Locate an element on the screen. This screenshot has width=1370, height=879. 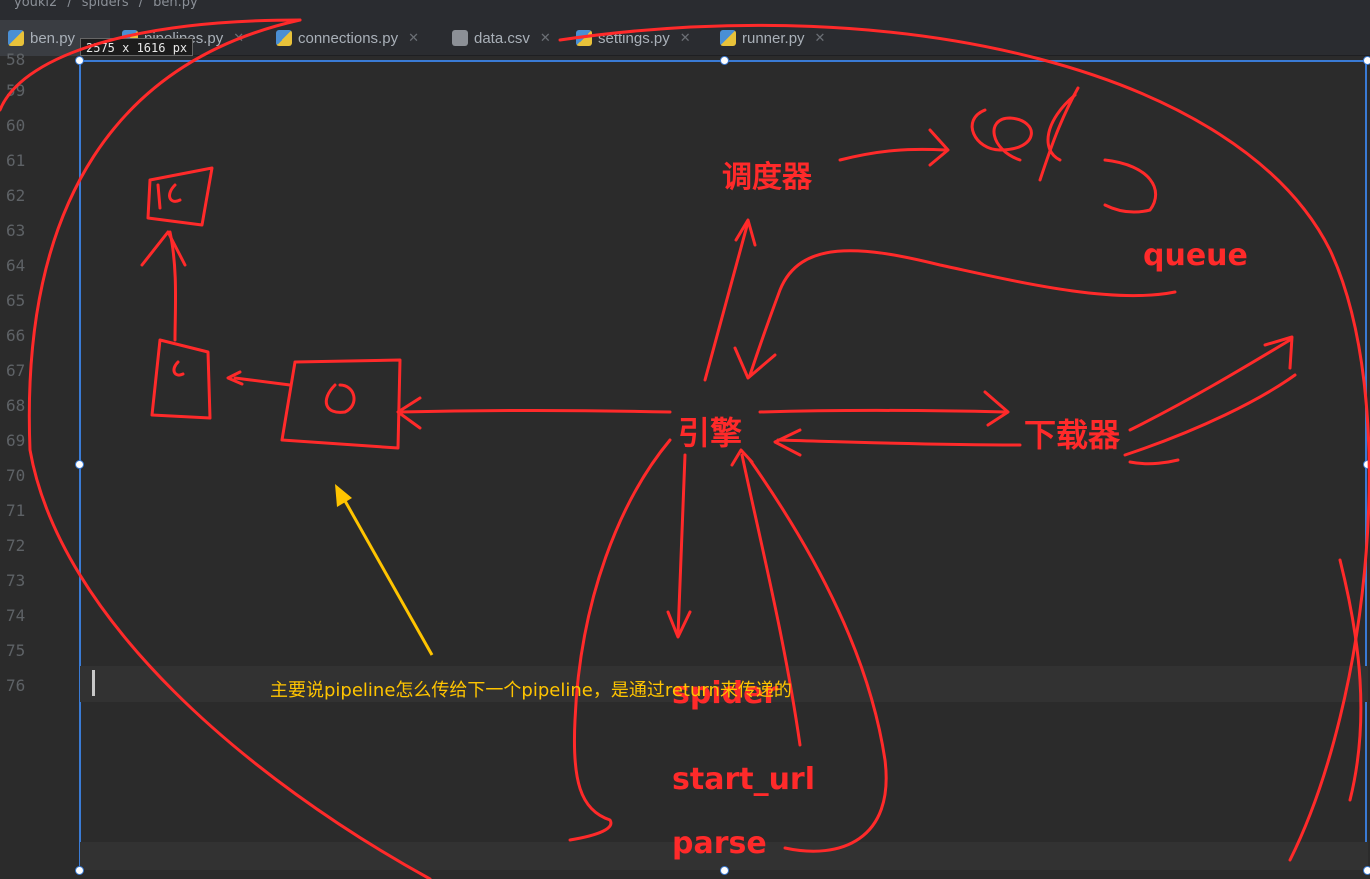
annotation-arrow is located at coordinates (384, 570).